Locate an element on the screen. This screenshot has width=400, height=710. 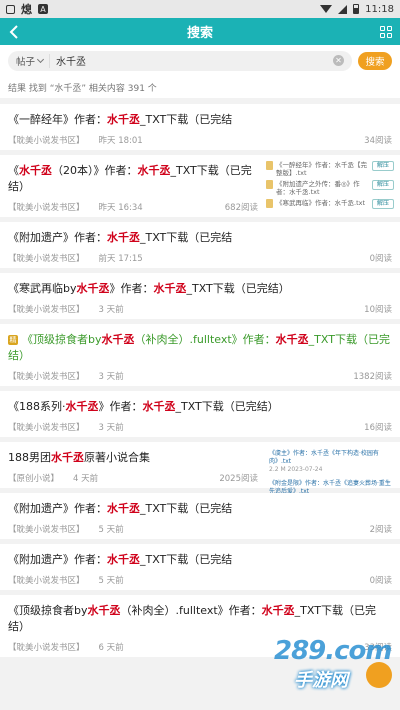
title-text: （补肉全）.fulltext》作者： is located at coordinates (205, 339).